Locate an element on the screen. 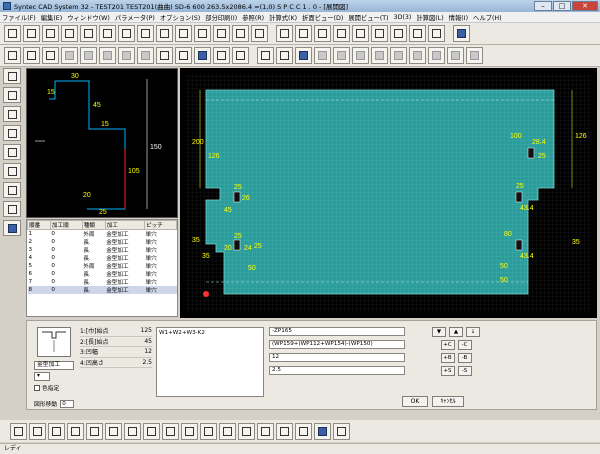  fold-preview: 30 15 45 15 150 105 25 20 is located at coordinates (102, 143).